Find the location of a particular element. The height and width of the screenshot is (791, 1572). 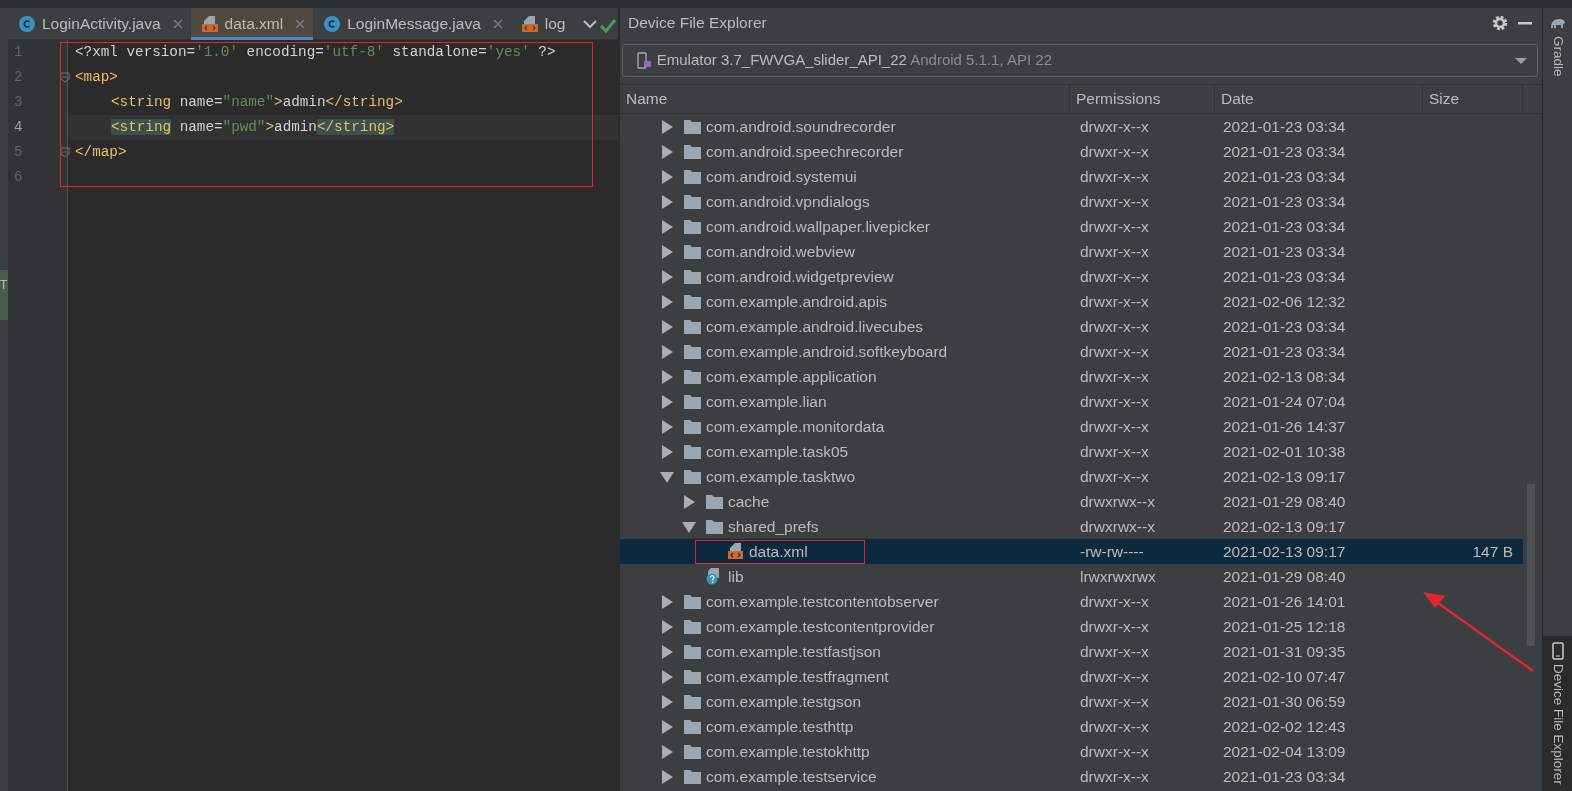

code-line: <?xml version='1.0' encoding='utf-8' standalone='yes' ?> is located at coordinates (315, 52).